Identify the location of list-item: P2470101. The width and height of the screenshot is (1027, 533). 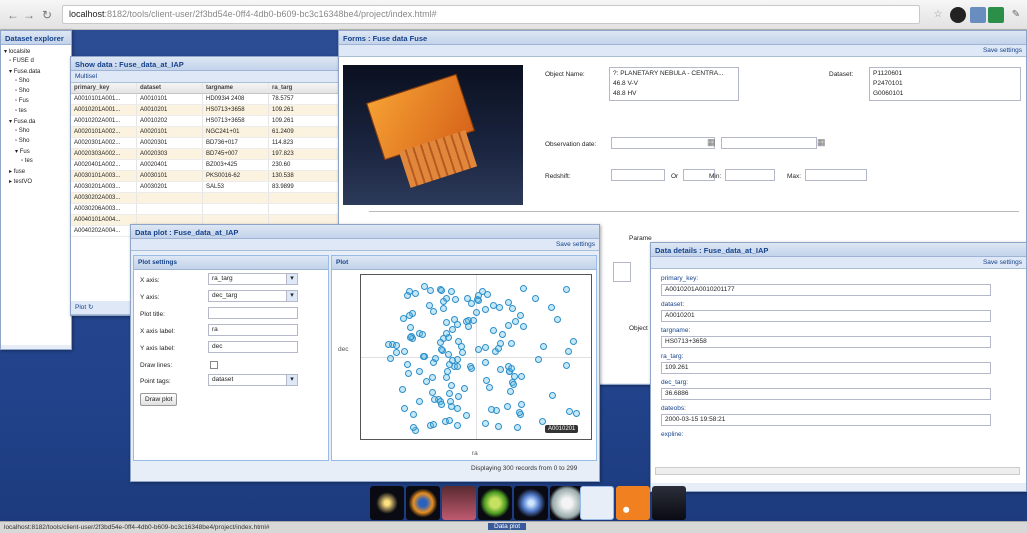
(945, 84).